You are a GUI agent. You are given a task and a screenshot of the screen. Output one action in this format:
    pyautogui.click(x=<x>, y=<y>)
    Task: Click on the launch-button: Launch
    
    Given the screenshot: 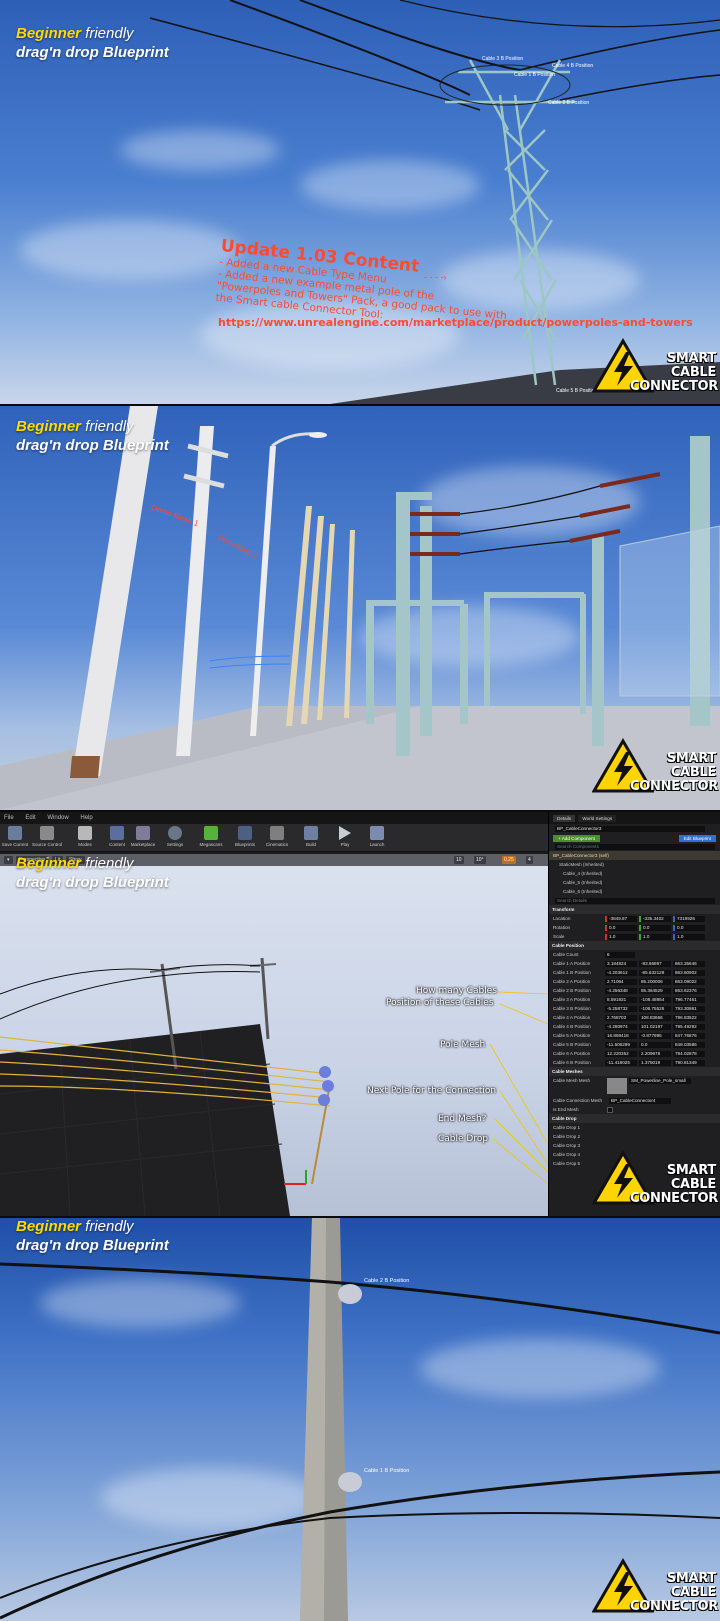 What is the action you would take?
    pyautogui.click(x=377, y=836)
    